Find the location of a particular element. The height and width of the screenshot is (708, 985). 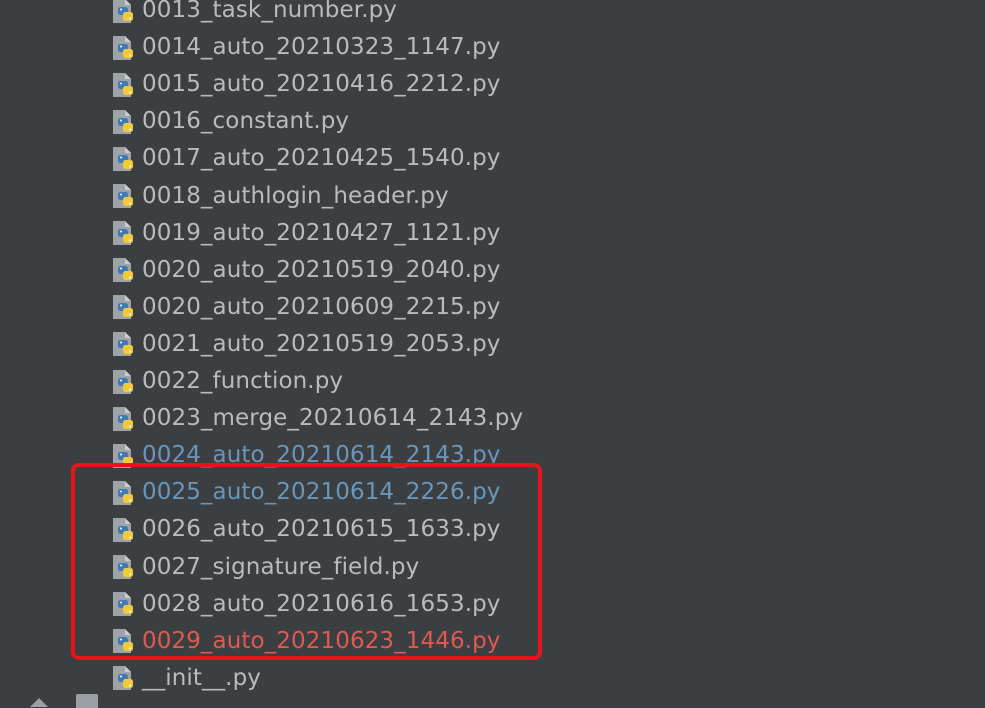

file-name: 0015_auto_20210416_2212.py is located at coordinates (321, 84).